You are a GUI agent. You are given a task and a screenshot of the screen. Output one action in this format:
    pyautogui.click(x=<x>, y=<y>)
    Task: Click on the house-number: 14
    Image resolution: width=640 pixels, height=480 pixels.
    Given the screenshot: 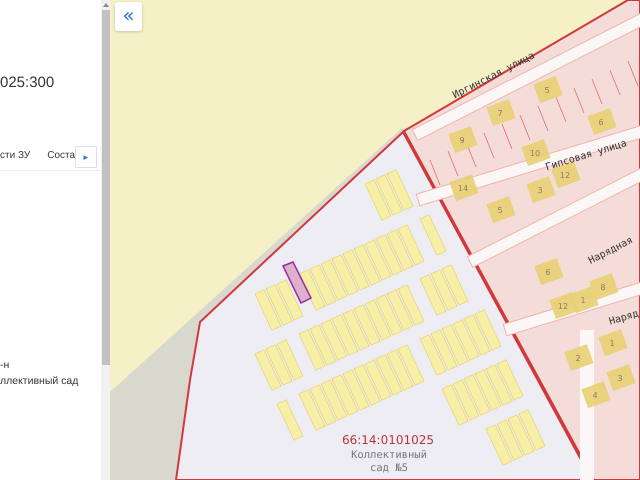 What is the action you would take?
    pyautogui.click(x=463, y=188)
    